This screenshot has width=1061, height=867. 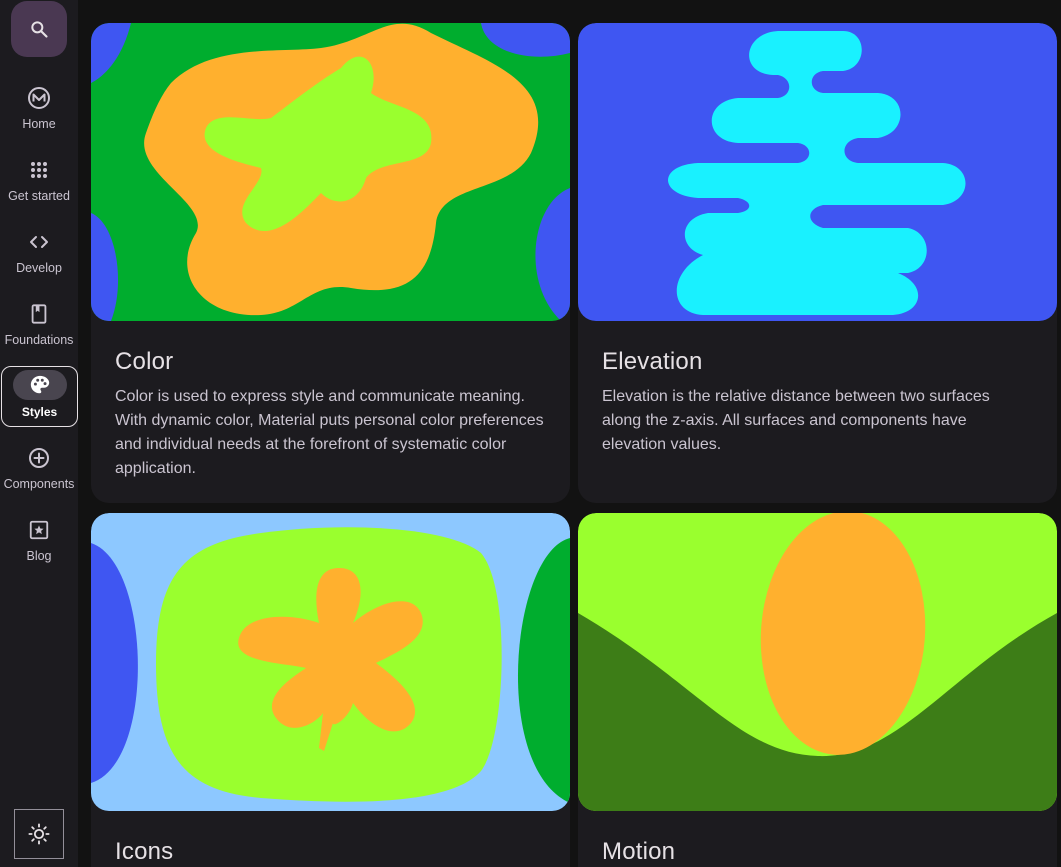 I want to click on nav-item-label: Components, so click(x=39, y=484).